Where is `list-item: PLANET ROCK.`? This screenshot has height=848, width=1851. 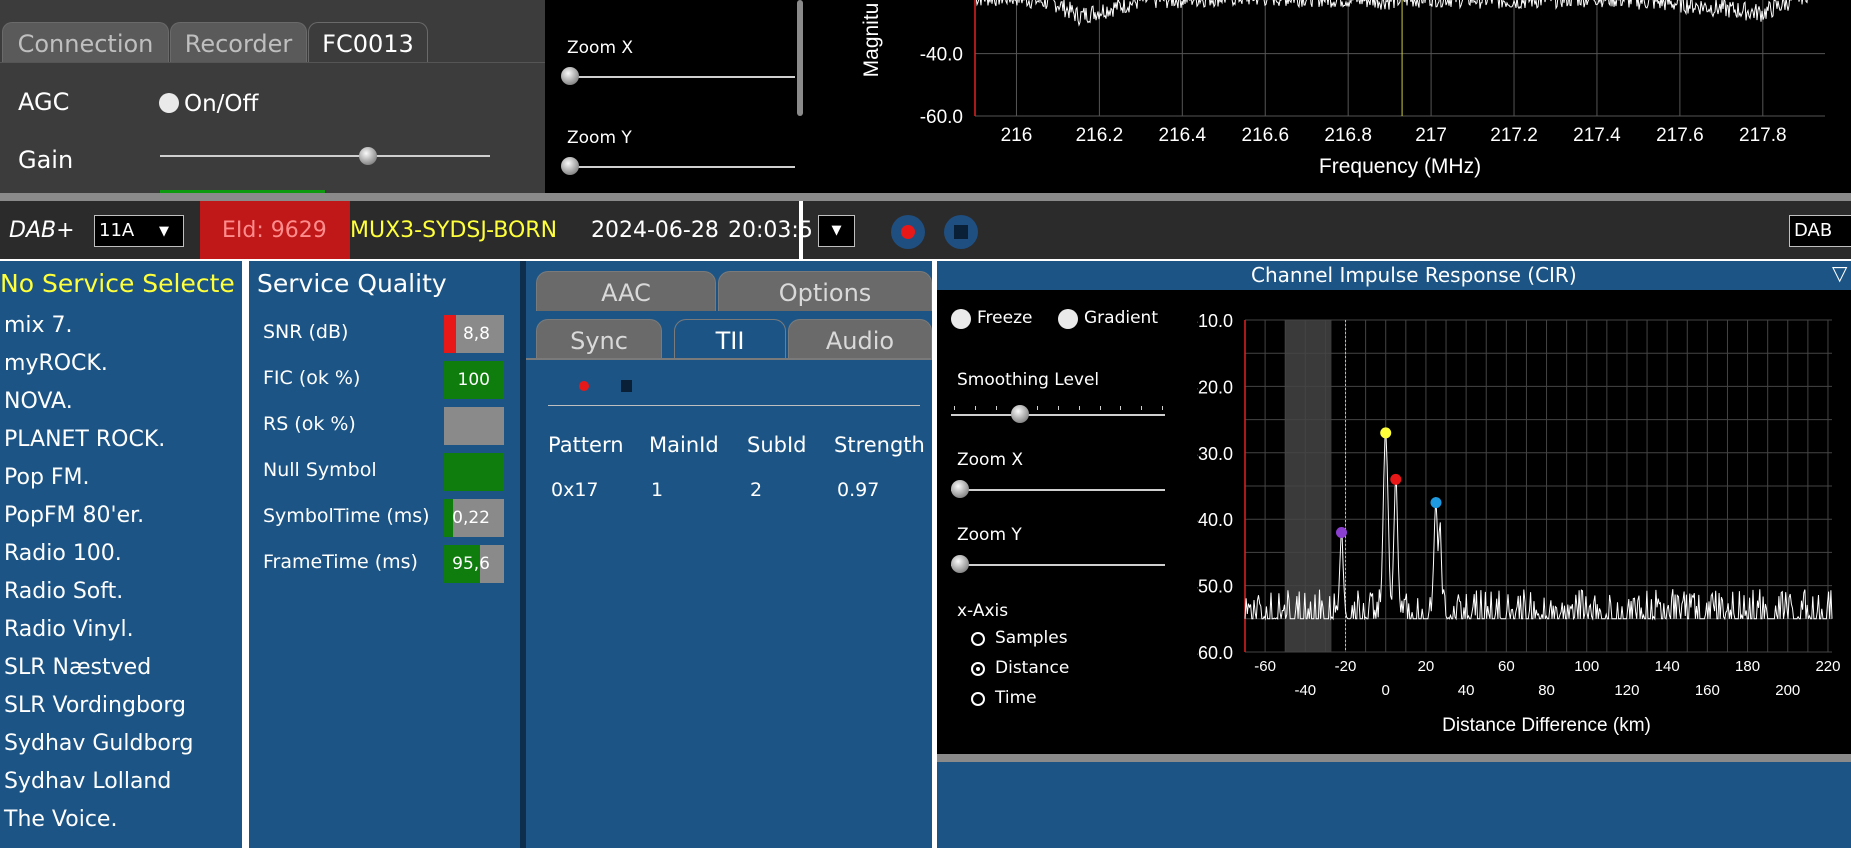 list-item: PLANET ROCK. is located at coordinates (84, 439).